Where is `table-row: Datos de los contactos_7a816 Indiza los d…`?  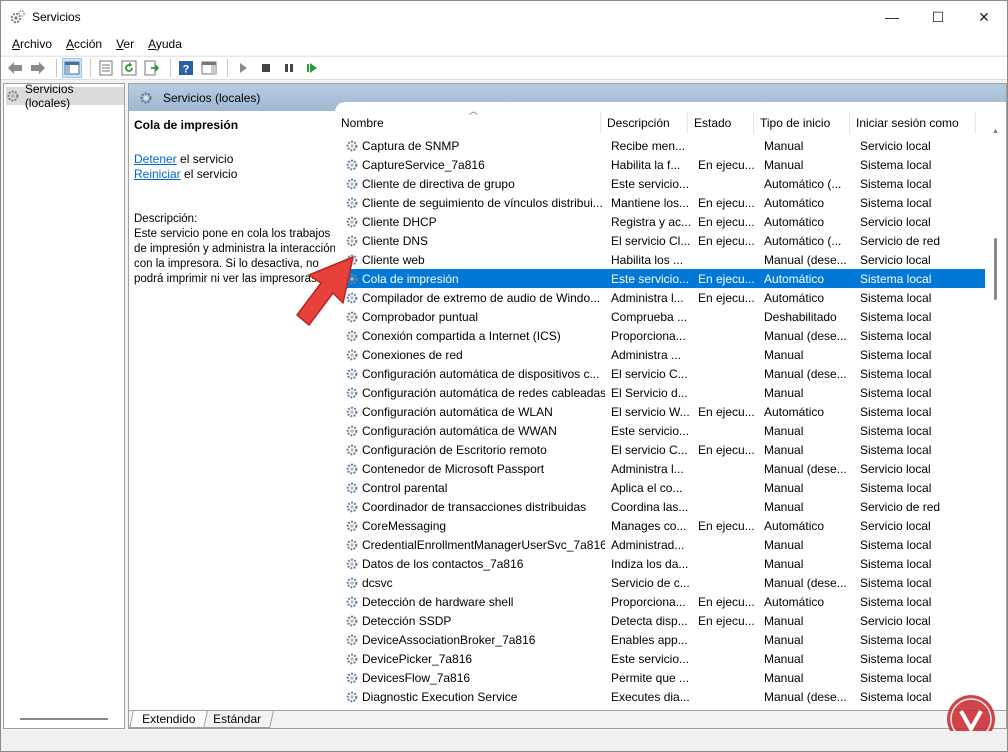
table-row: Datos de los contactos_7a816 Indiza los d… is located at coordinates (660, 563).